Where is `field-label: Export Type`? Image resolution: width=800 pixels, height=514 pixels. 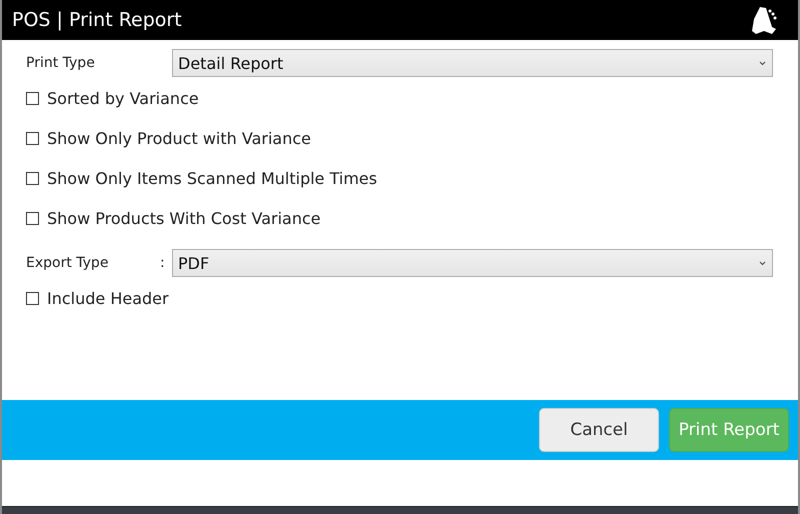 field-label: Export Type is located at coordinates (68, 263).